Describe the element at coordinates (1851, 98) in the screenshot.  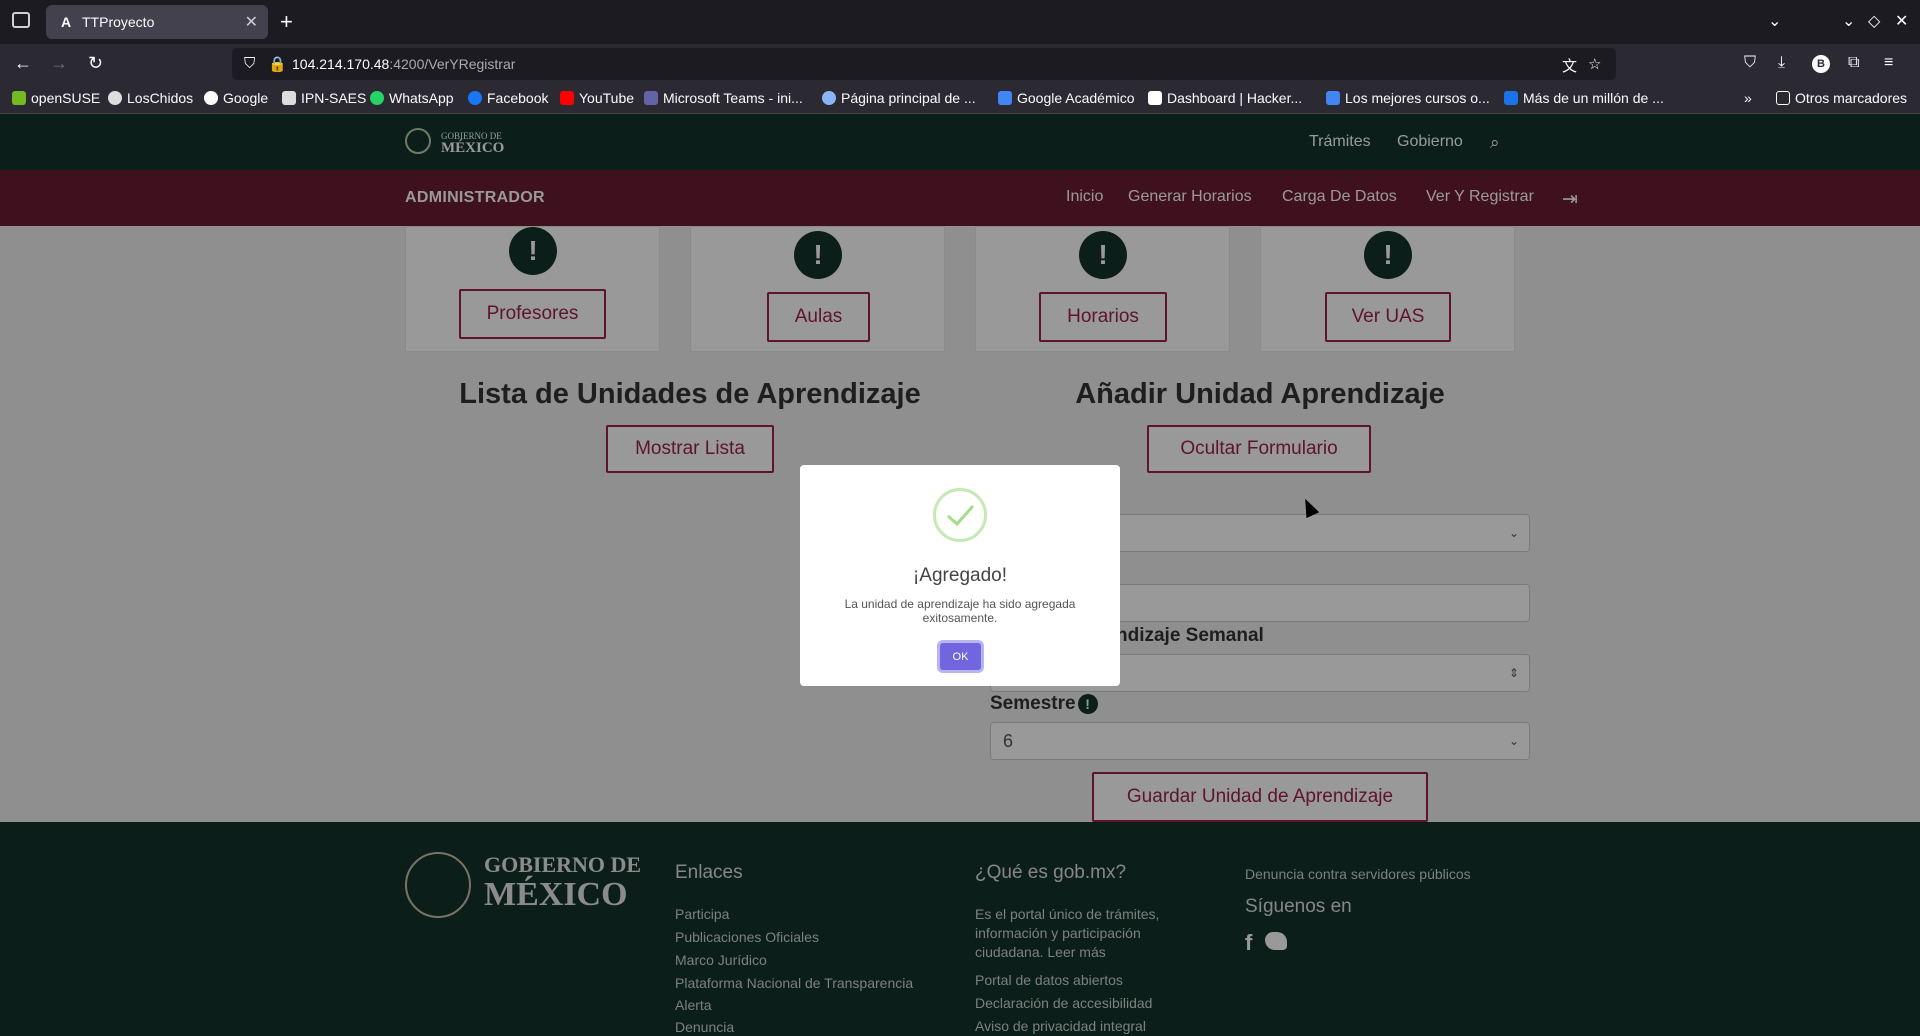
I see `other-bookmarks-label: Otros marcadores` at that location.